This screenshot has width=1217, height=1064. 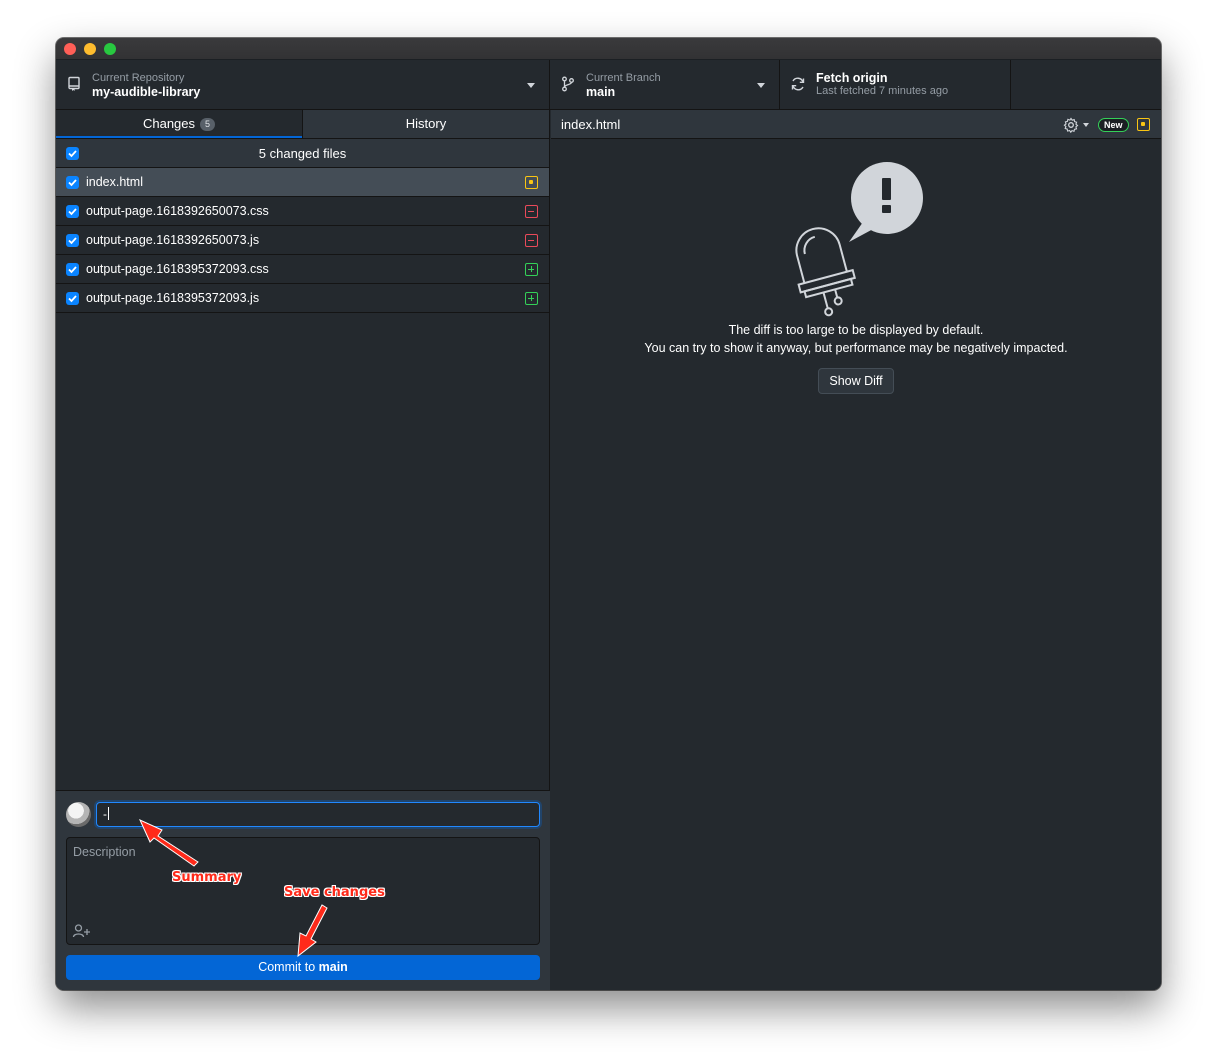 I want to click on branch-label: Current Branch, so click(x=623, y=78).